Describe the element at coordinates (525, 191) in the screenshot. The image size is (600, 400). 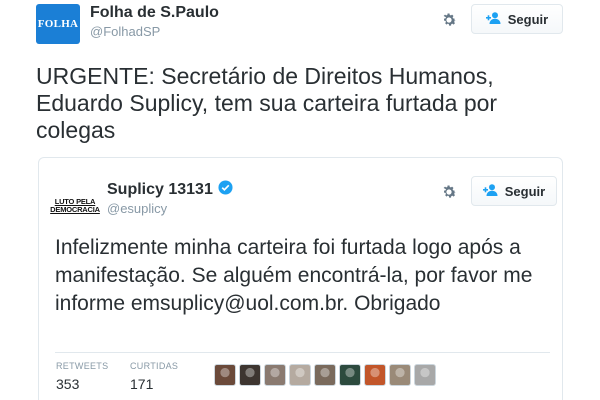
I see `quoted-follow-label: Seguir` at that location.